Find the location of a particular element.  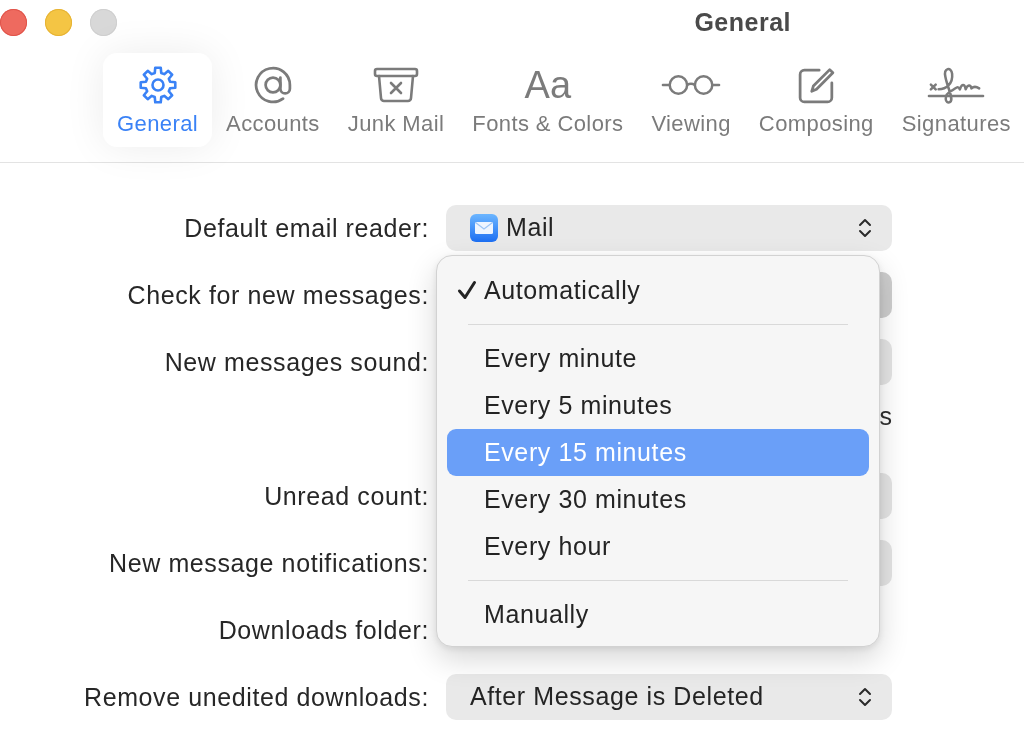

toolbar-tab: General is located at coordinates (158, 100).